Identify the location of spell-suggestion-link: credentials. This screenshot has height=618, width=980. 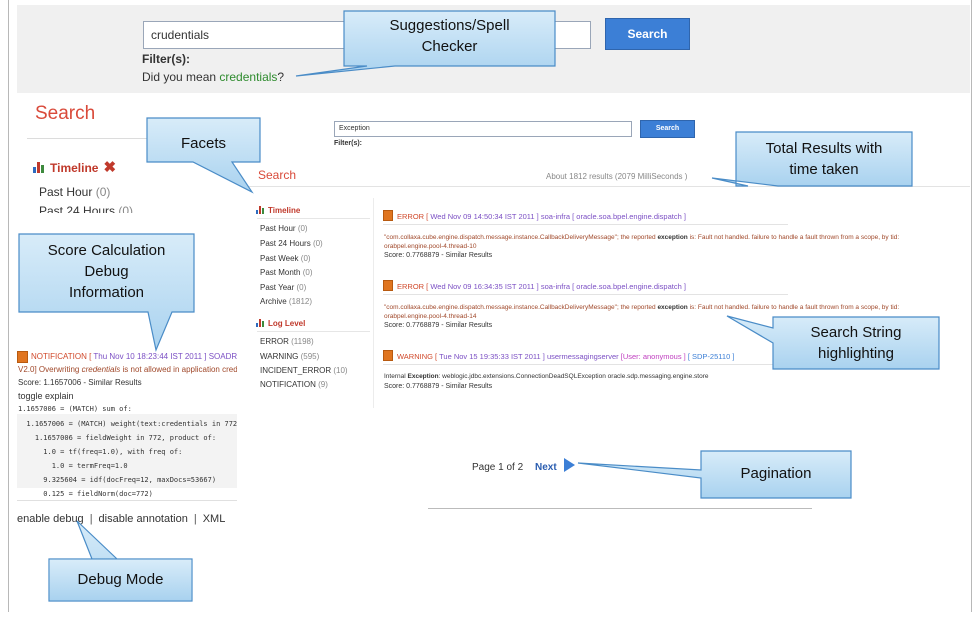
(248, 77).